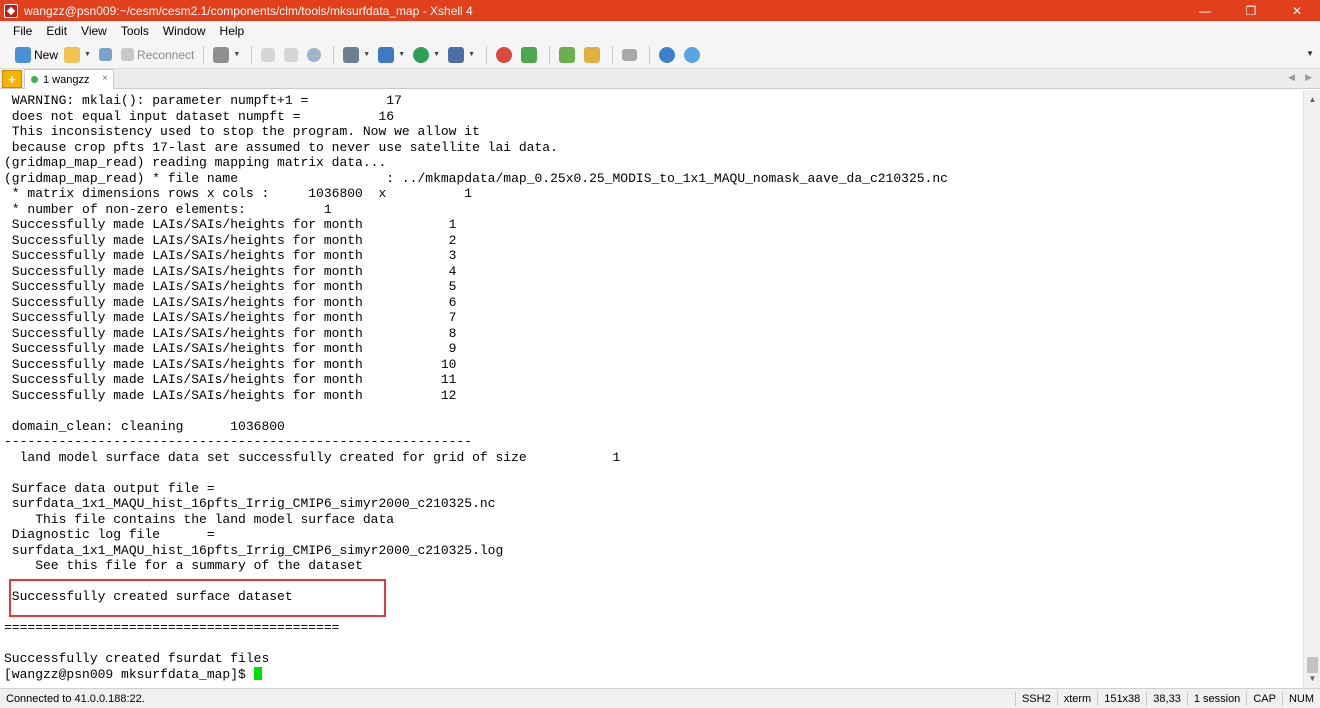 The height and width of the screenshot is (708, 1320). I want to click on stop-button, so click(505, 55).